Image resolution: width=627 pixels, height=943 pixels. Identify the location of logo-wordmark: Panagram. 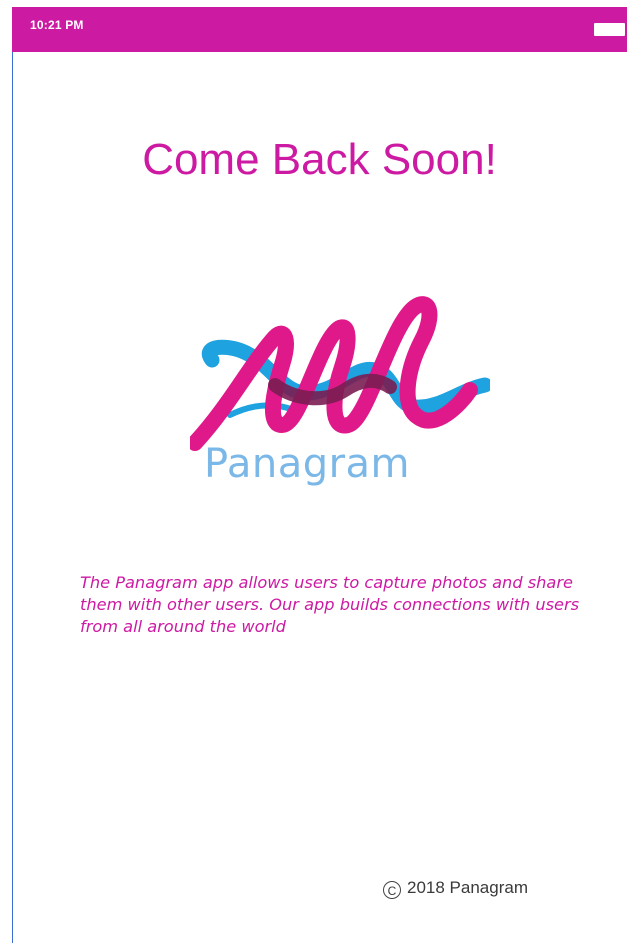
(307, 464).